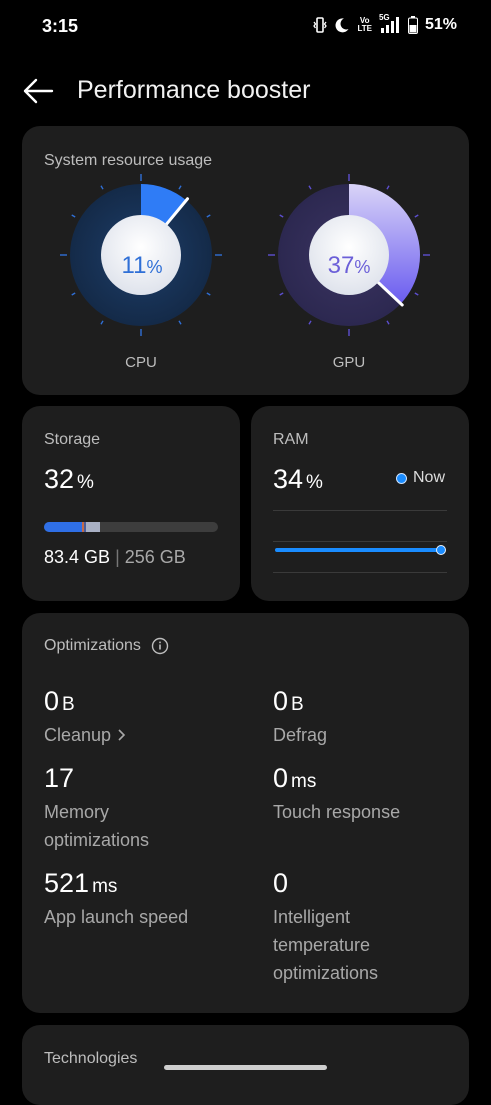  Describe the element at coordinates (320, 25) in the screenshot. I see `vibrate-icon` at that location.